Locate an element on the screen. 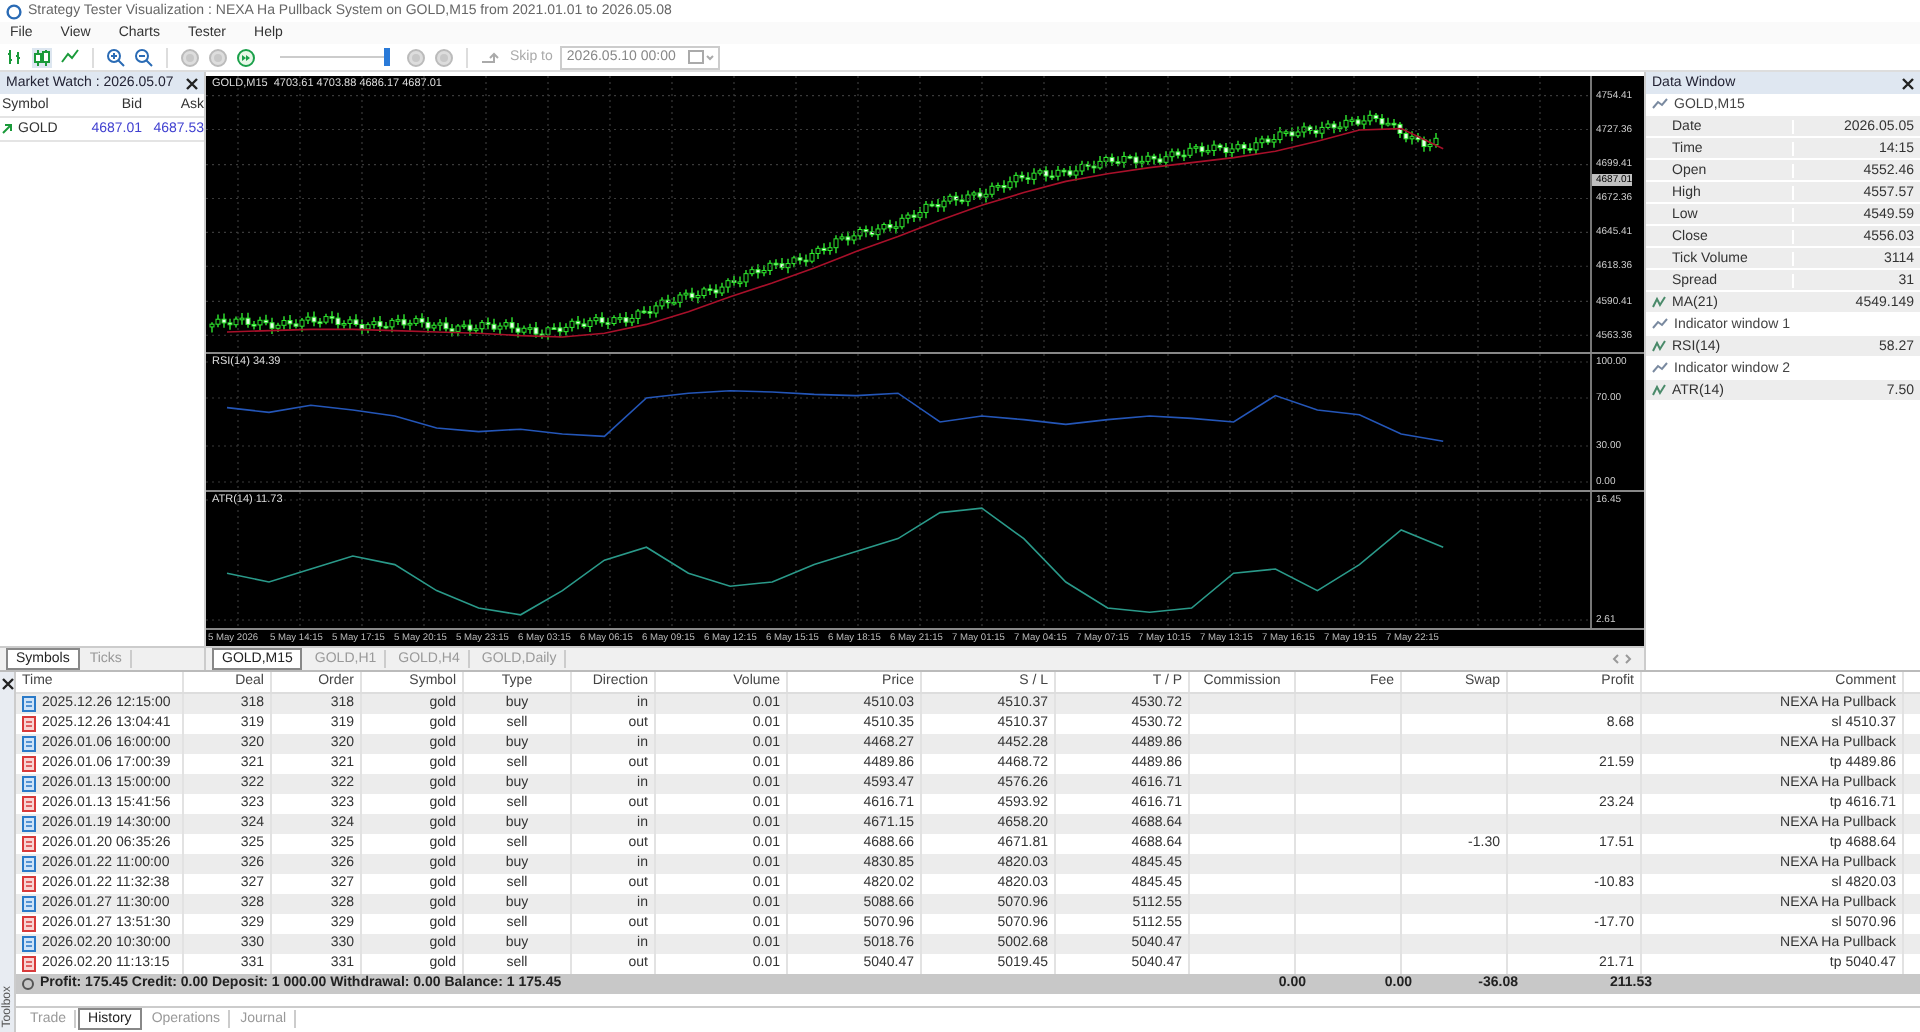 Image resolution: width=1920 pixels, height=1032 pixels. scroll-left-icon is located at coordinates (1616, 659).